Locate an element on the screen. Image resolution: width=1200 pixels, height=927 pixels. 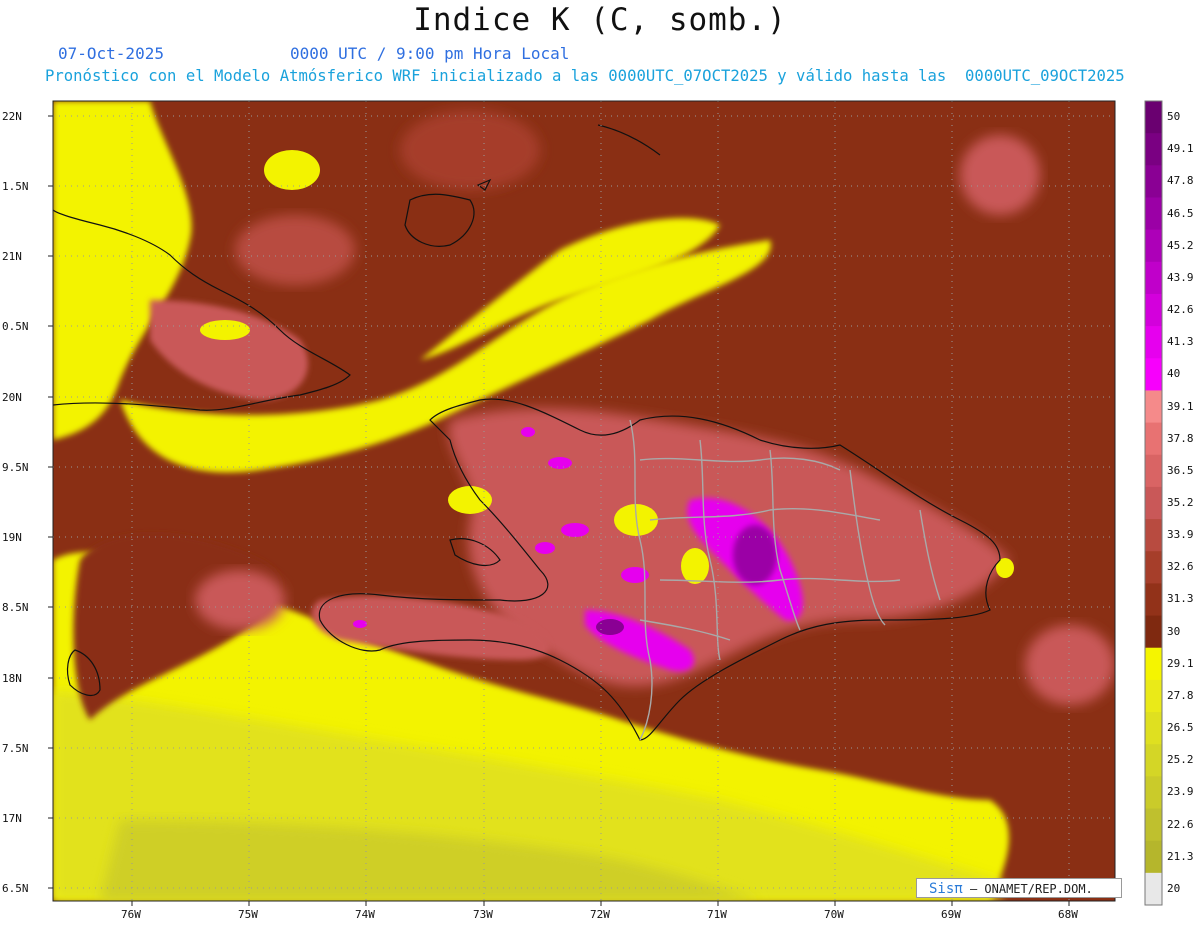
lat-label-20-5n: 0.5N is located at coordinates (15, 326).